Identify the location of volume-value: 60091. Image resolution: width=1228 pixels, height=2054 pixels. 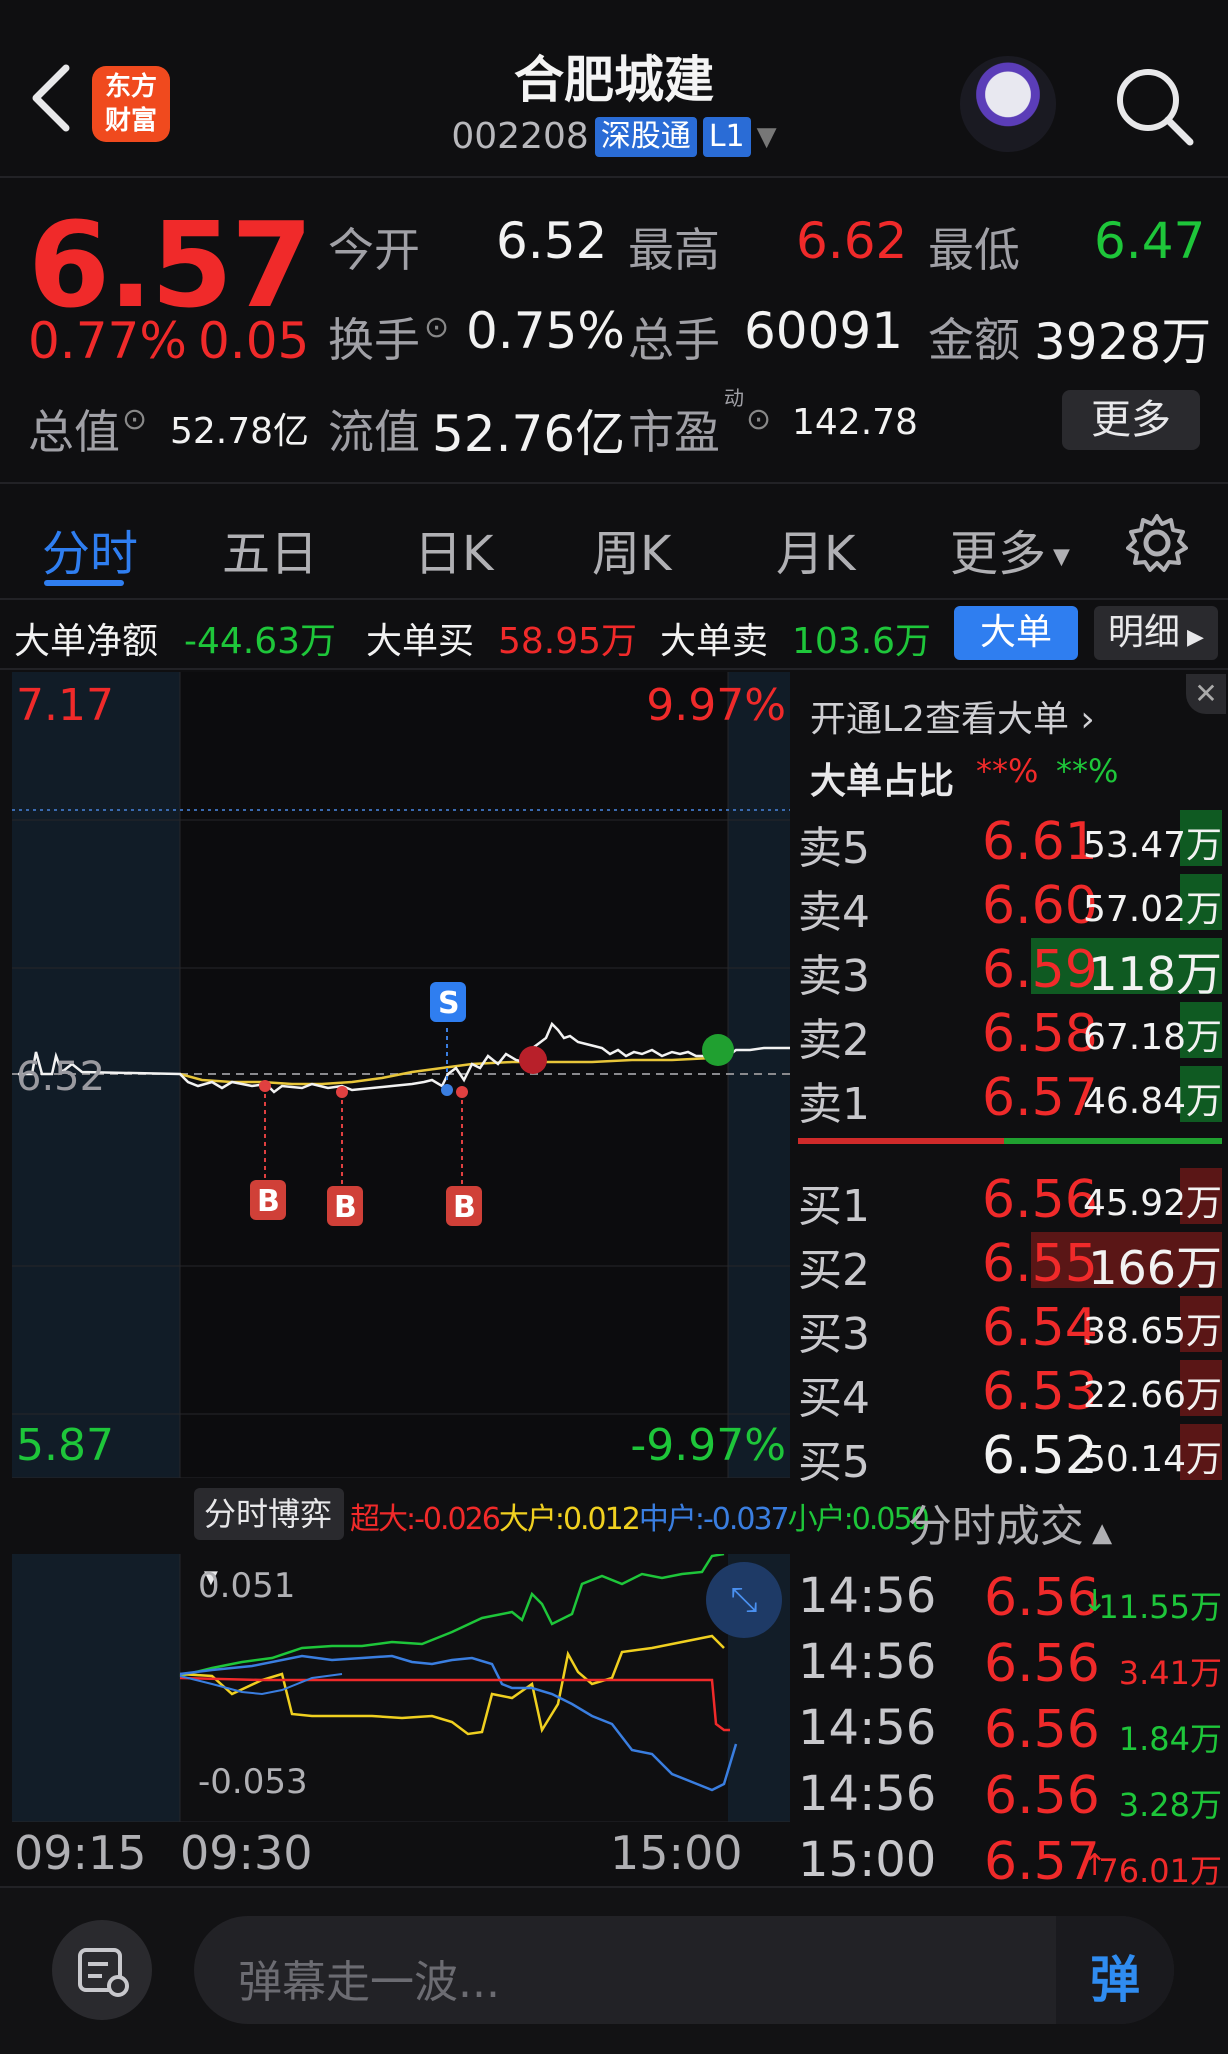
(824, 331).